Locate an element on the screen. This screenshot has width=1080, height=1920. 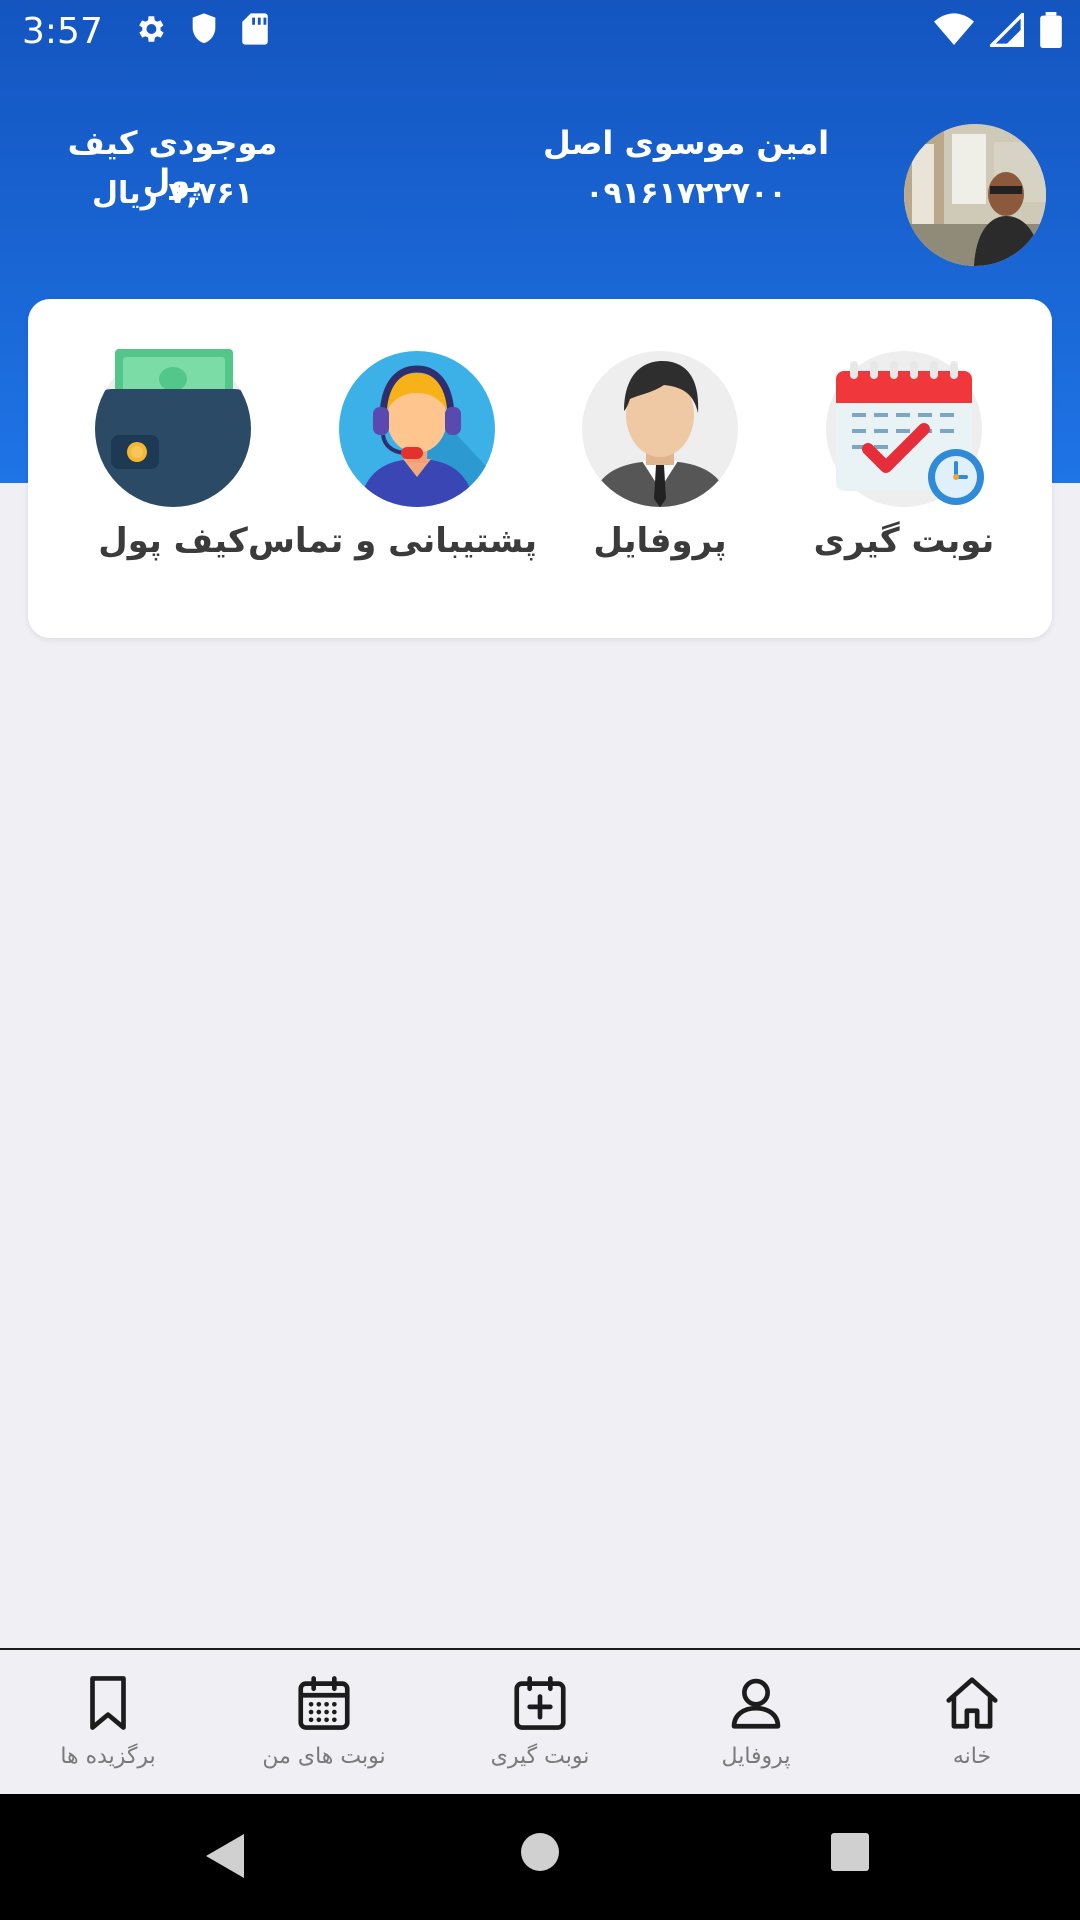
user-name: امین موسوی اصل is located at coordinates (686, 143).